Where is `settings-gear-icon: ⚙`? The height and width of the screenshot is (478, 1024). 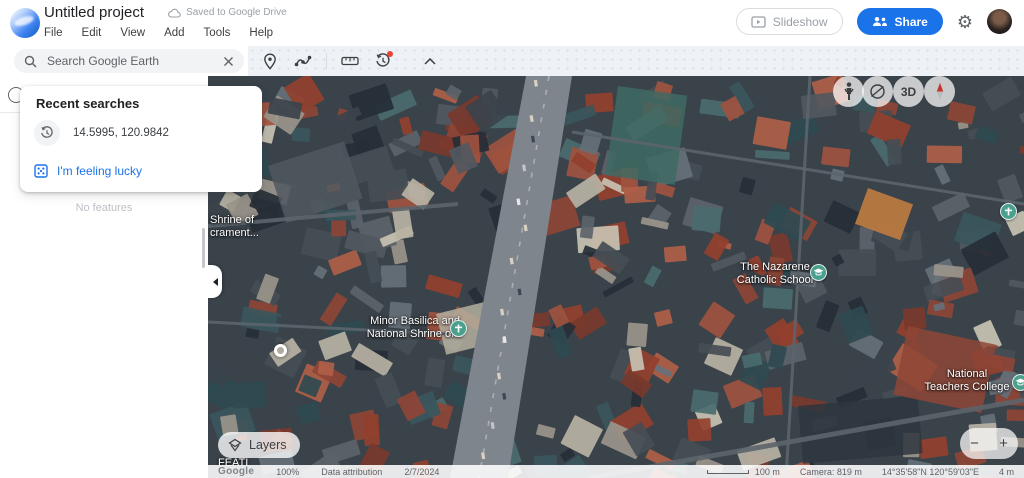 settings-gear-icon: ⚙ is located at coordinates (965, 22).